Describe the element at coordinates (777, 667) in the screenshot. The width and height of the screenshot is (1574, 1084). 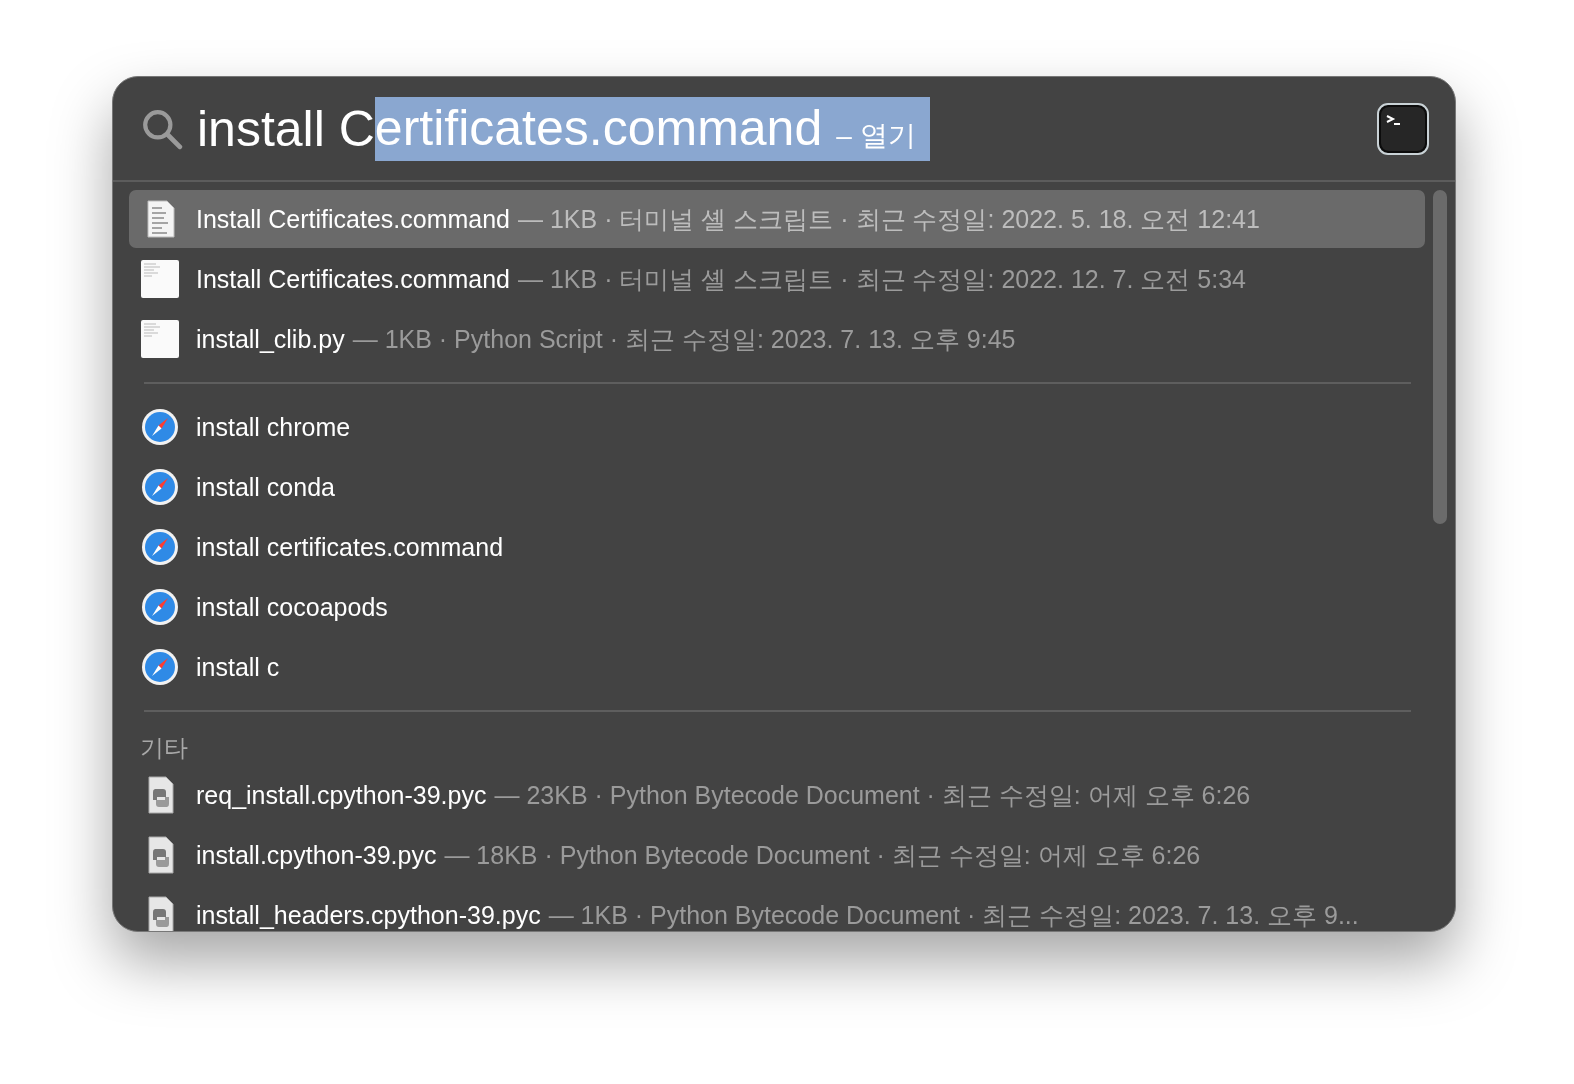
I see `result-item: install c` at that location.